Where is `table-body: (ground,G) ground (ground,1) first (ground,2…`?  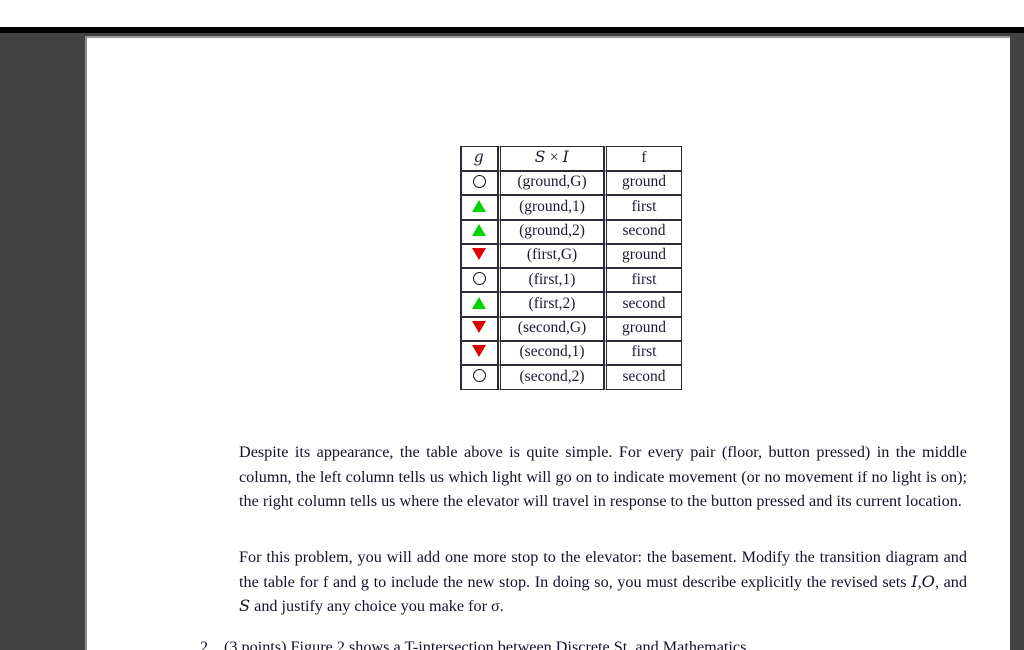 table-body: (ground,G) ground (ground,1) first (ground,2… is located at coordinates (571, 280).